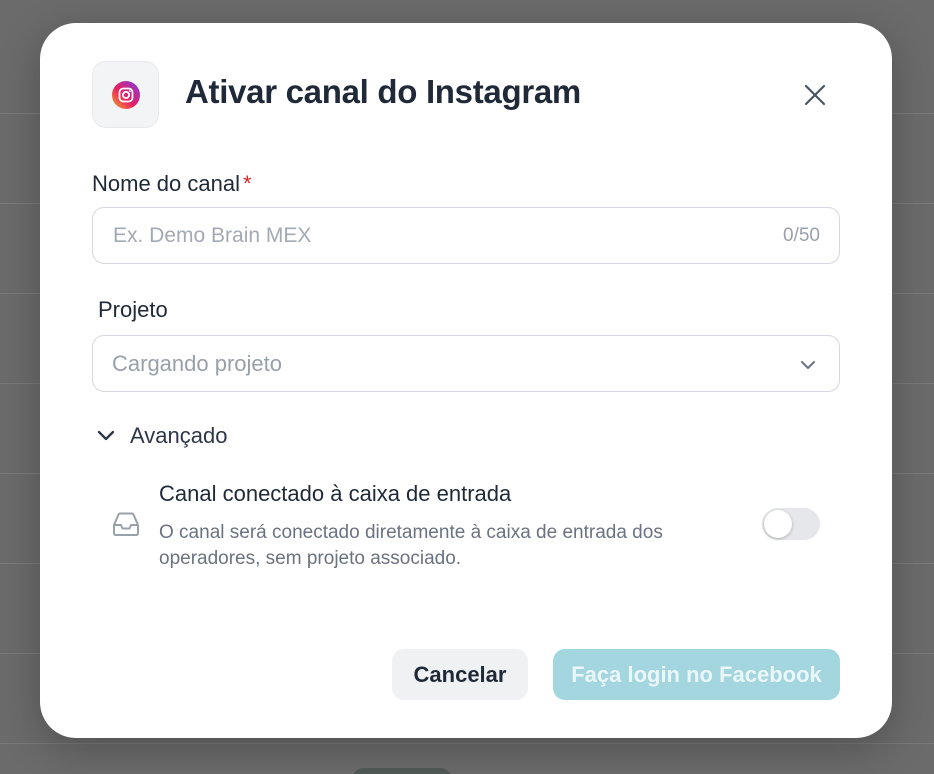 Image resolution: width=934 pixels, height=774 pixels. I want to click on inbox-connection-toggle, so click(791, 524).